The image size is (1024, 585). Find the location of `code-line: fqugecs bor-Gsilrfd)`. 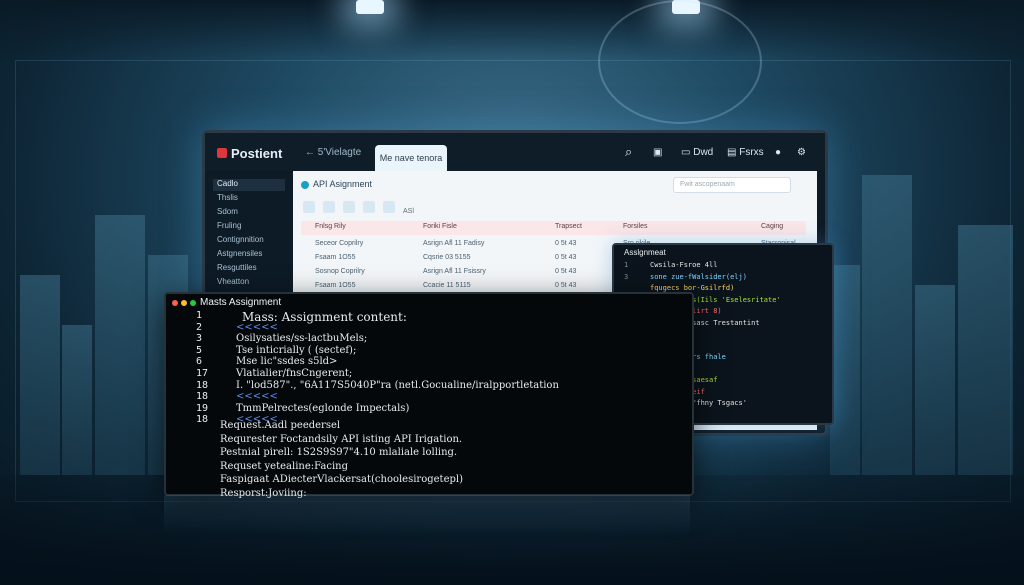

code-line: fqugecs bor-Gsilrfd) is located at coordinates (692, 288).